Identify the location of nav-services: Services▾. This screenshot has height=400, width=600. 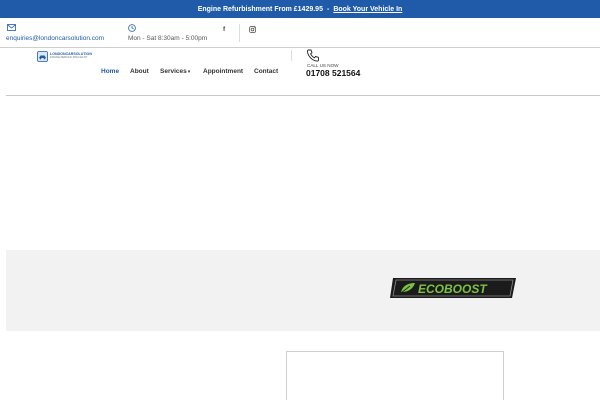
(175, 71).